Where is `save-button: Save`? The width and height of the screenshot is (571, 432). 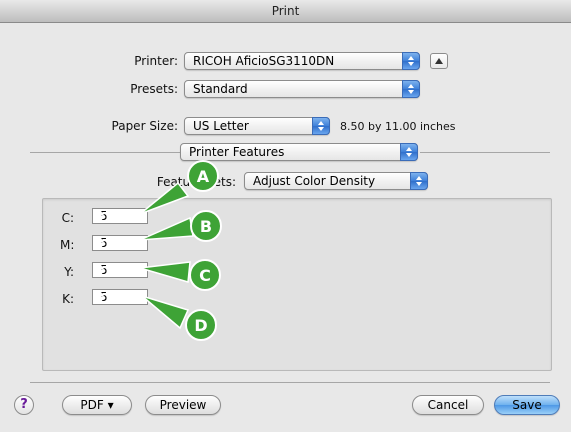 save-button: Save is located at coordinates (527, 405).